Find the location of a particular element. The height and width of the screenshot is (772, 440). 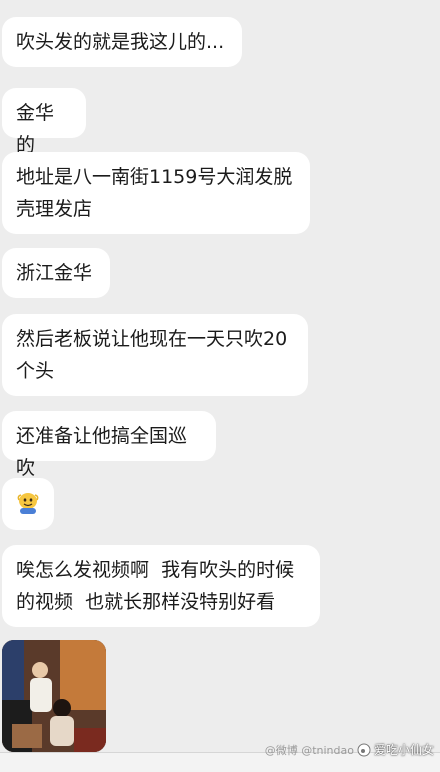

video-thumbnail is located at coordinates (54, 696).